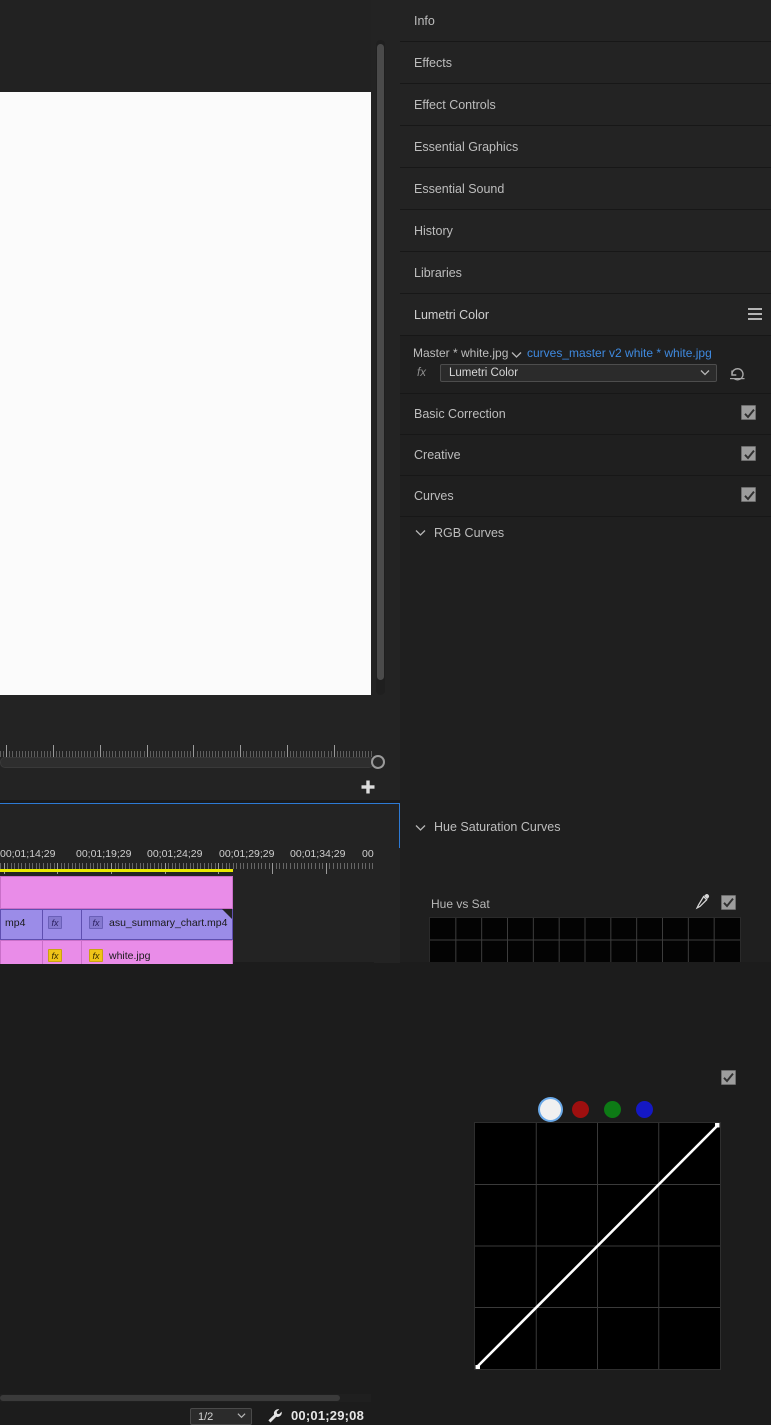 The height and width of the screenshot is (1425, 771). What do you see at coordinates (585, 147) in the screenshot?
I see `panel-tab-essential-graphics: Essential Graphics` at bounding box center [585, 147].